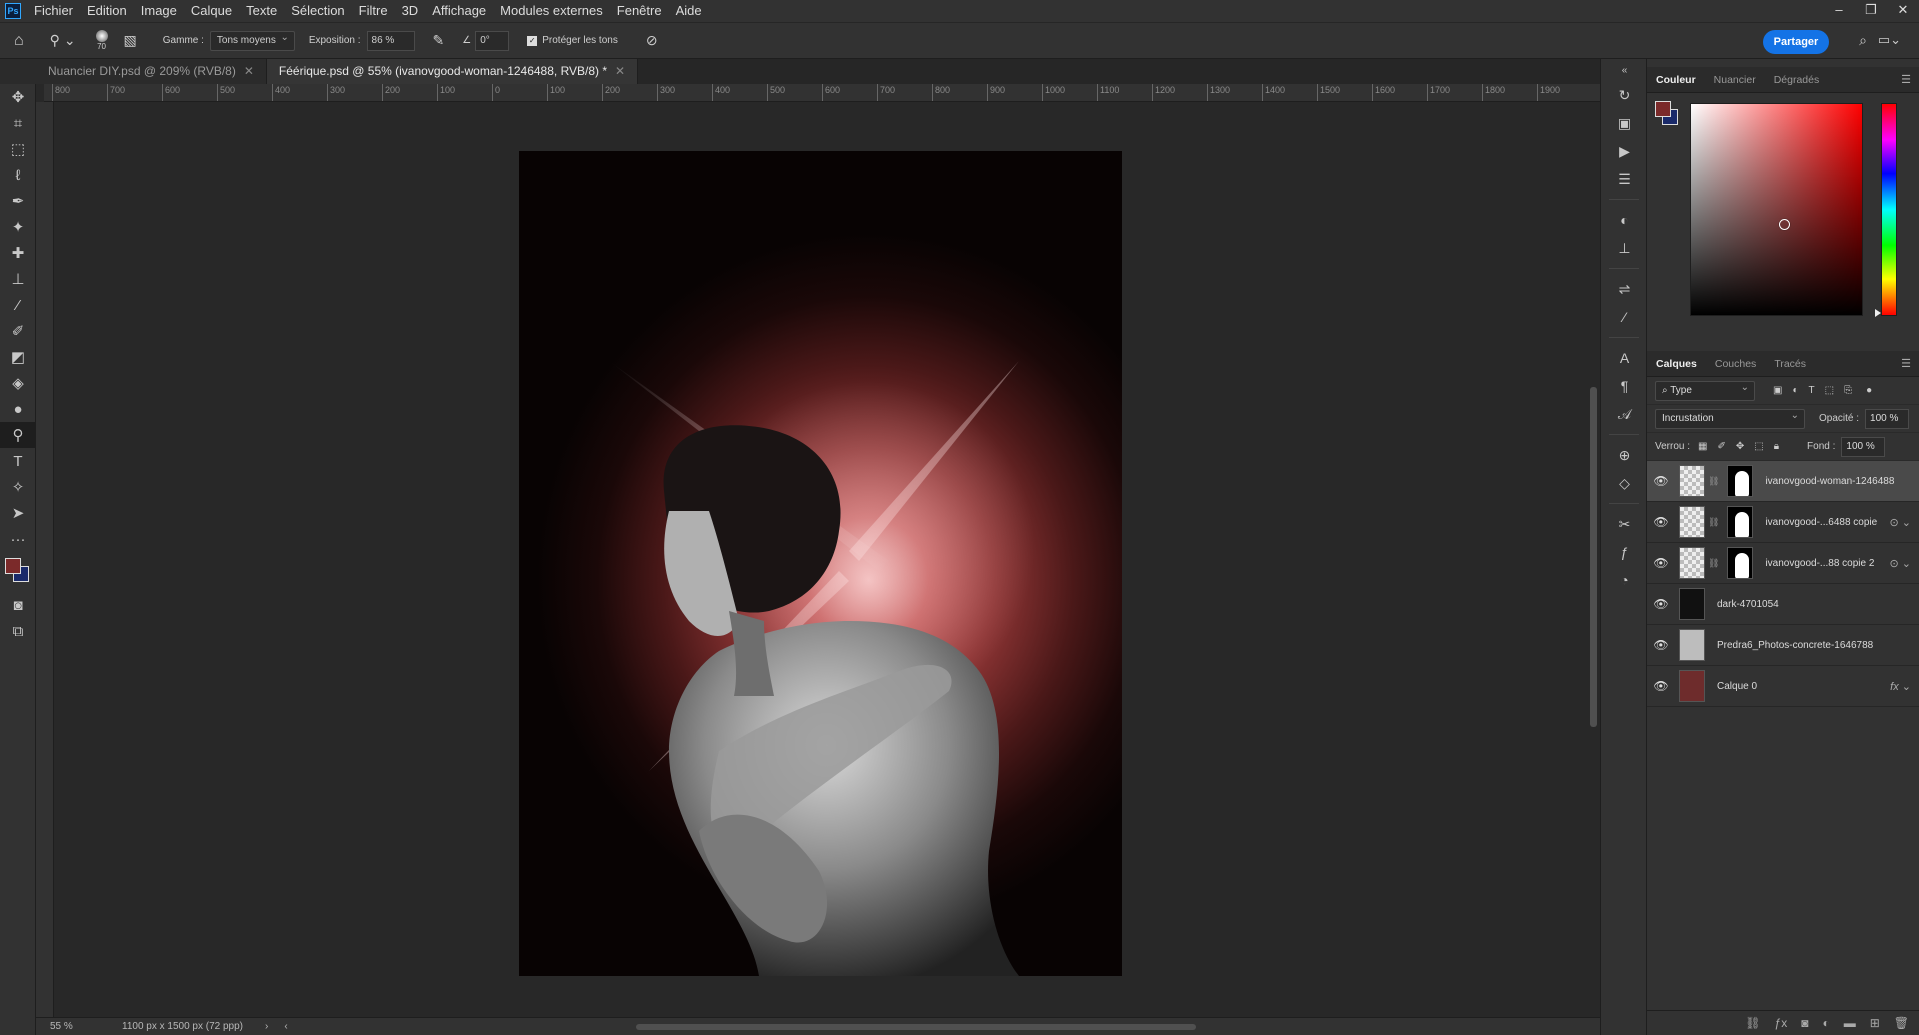 The image size is (1919, 1035). I want to click on character-icon: A, so click(1624, 358).